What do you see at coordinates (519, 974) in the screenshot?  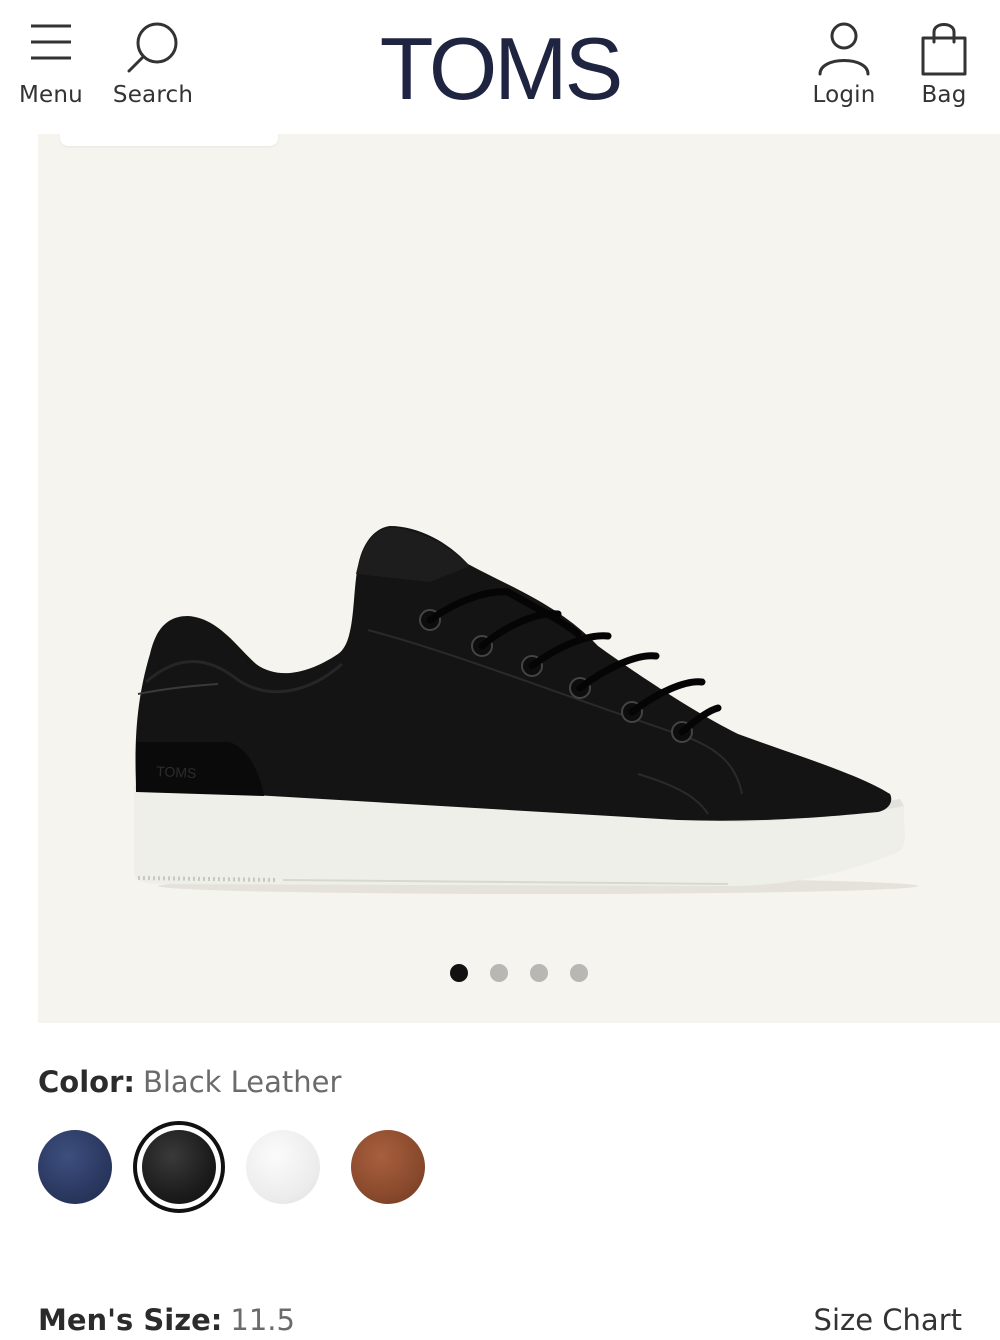 I see `gallery-pagination` at bounding box center [519, 974].